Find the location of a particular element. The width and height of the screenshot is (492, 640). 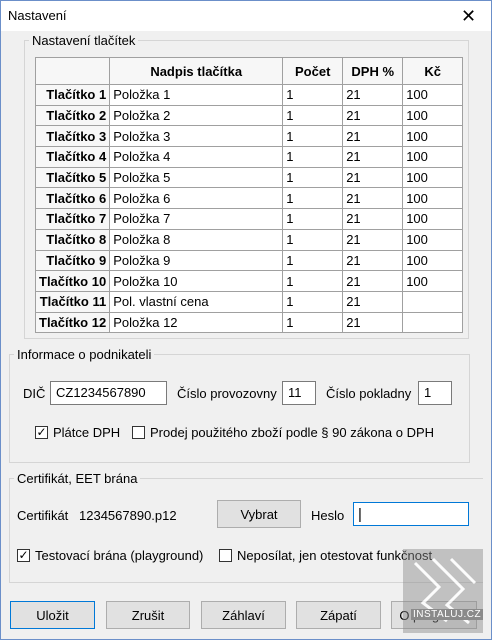

column-header-count: Počet is located at coordinates (313, 71).